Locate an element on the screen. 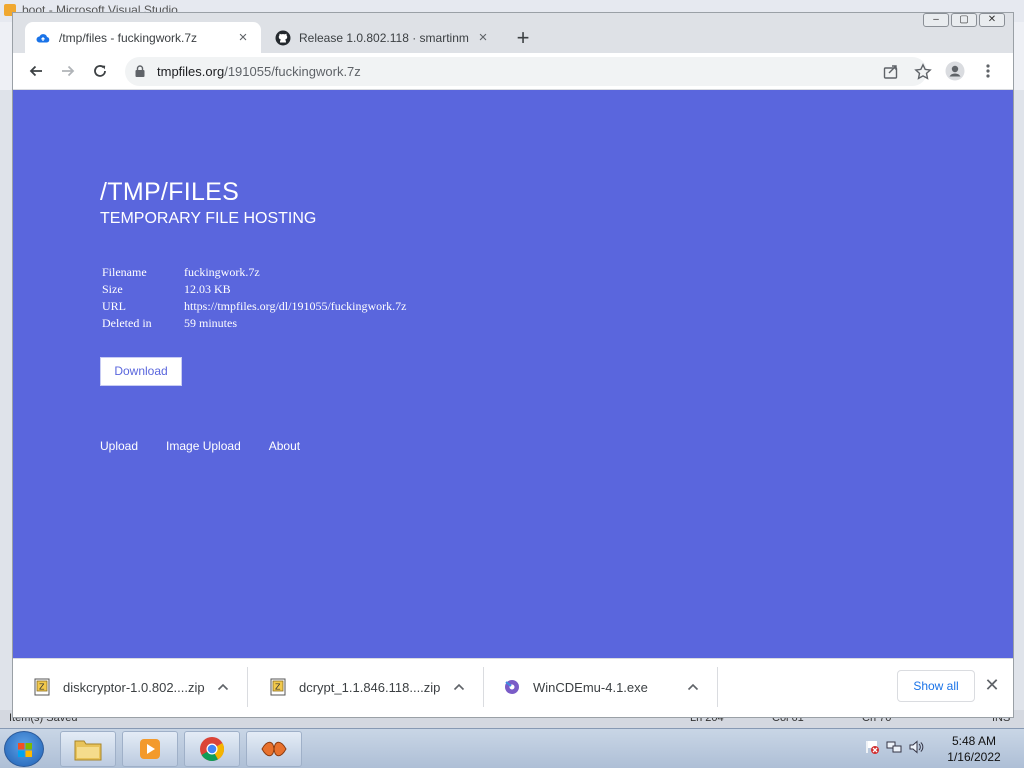 This screenshot has height=768, width=1024. download-filename: diskcryptor-1.0.802....zip is located at coordinates (134, 687).